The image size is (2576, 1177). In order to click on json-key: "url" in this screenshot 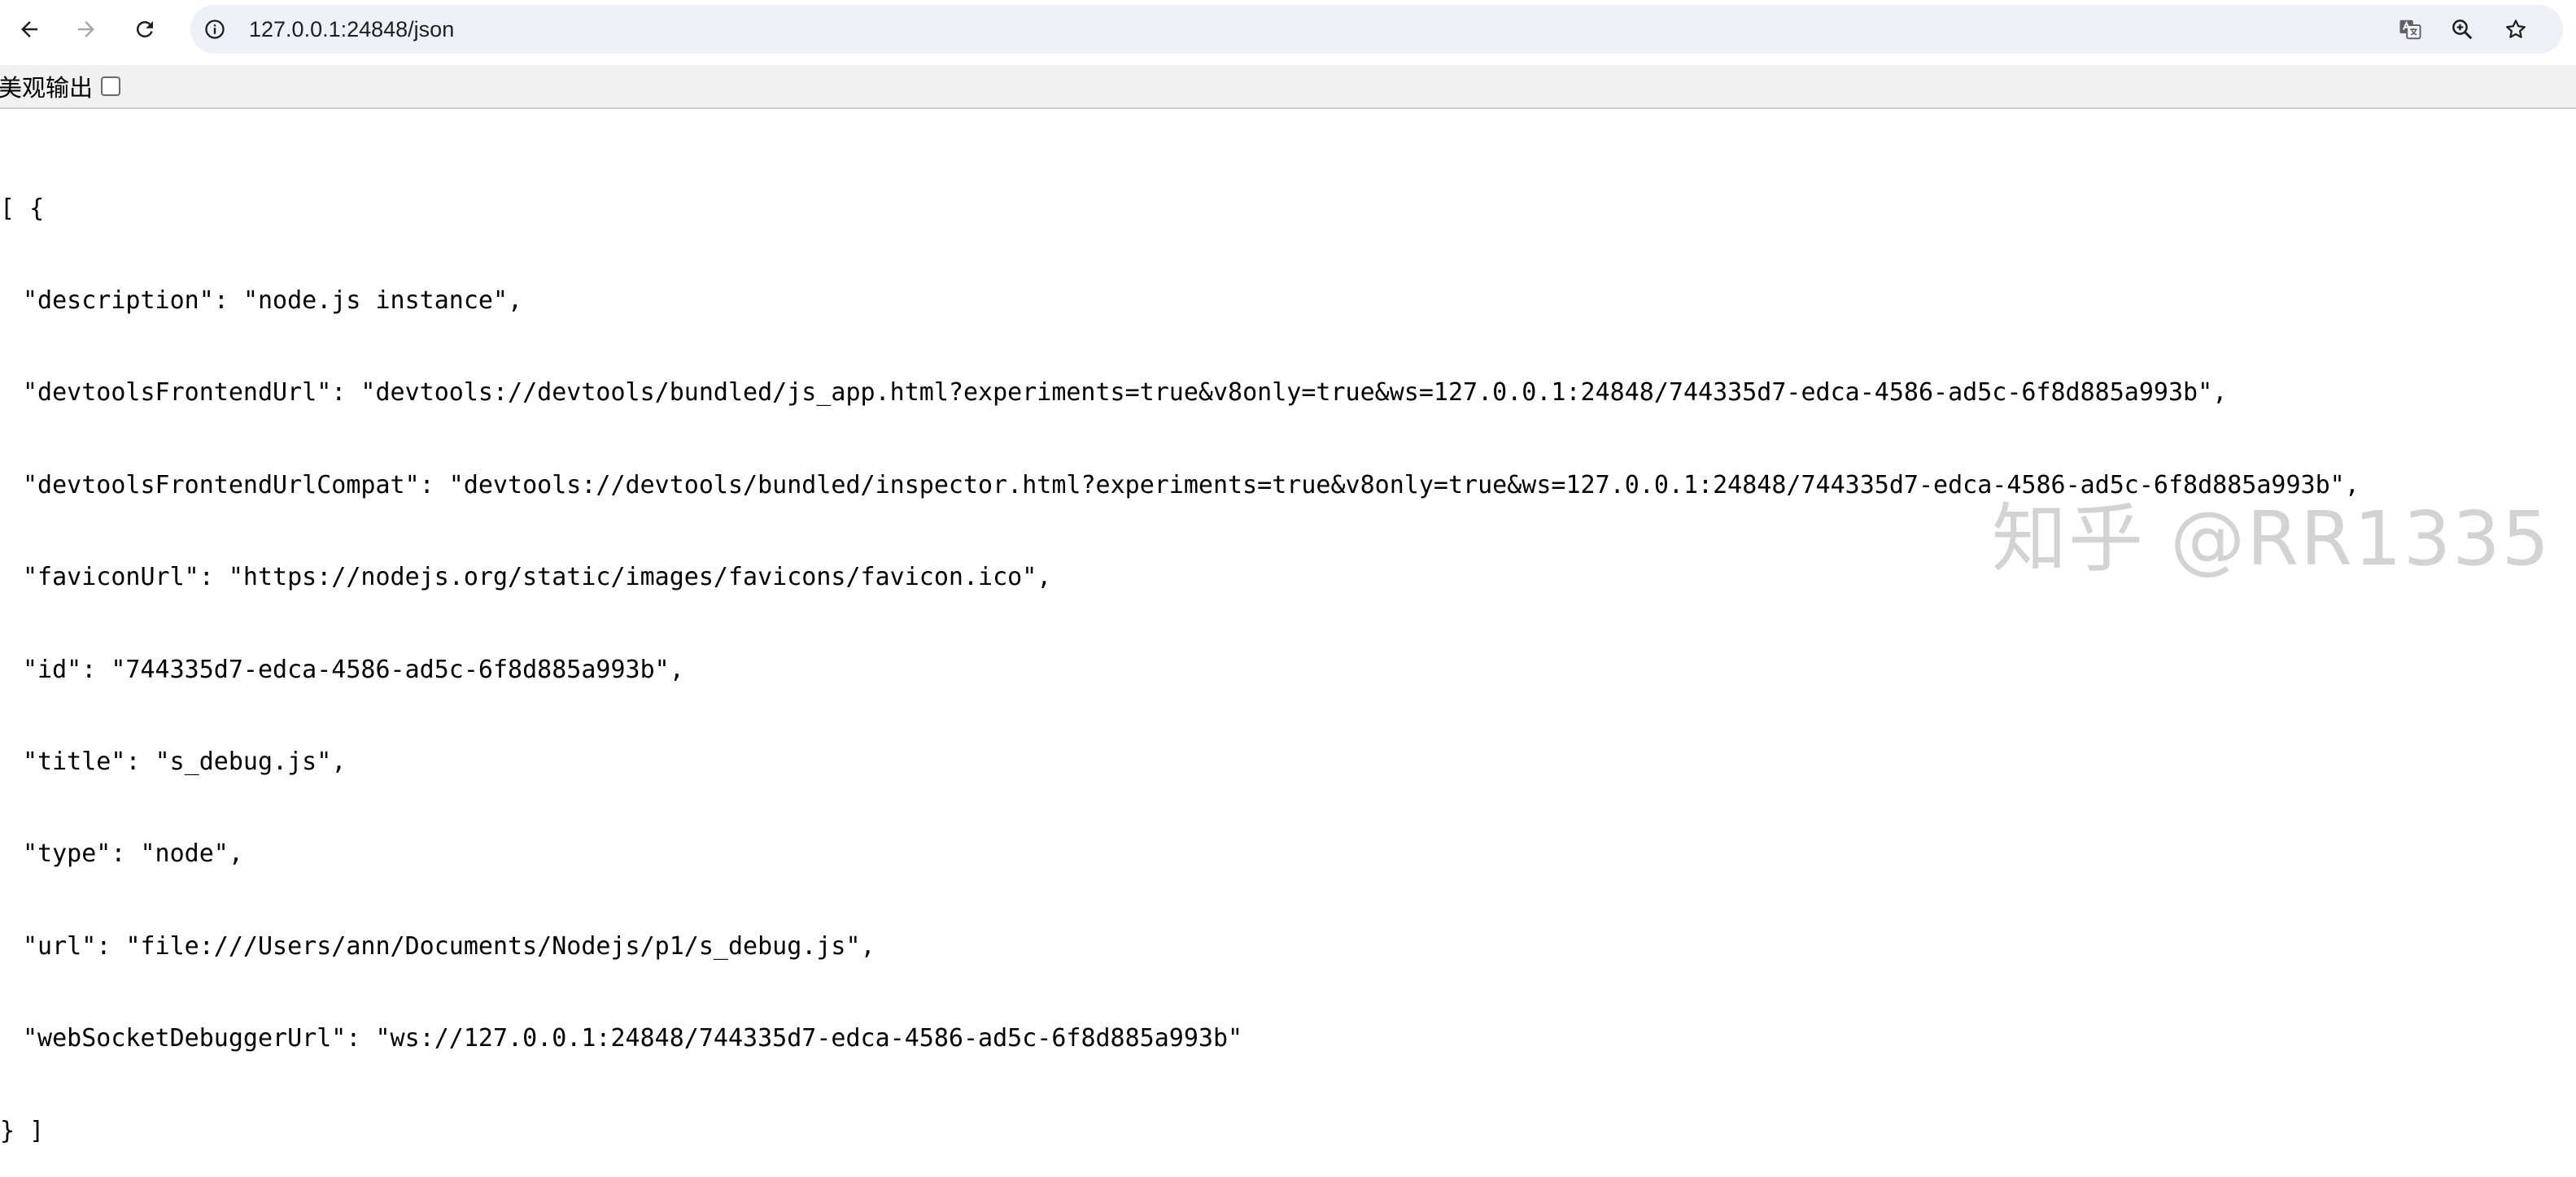, I will do `click(60, 946)`.